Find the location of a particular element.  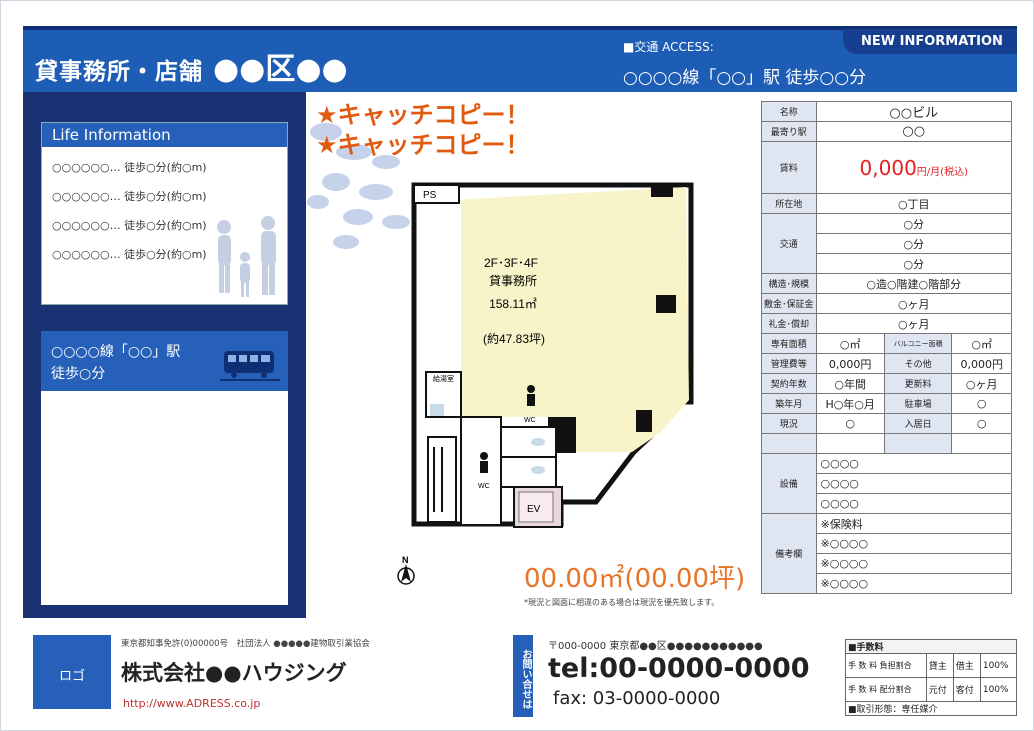

spec-key: 契約年数 is located at coordinates (789, 383).